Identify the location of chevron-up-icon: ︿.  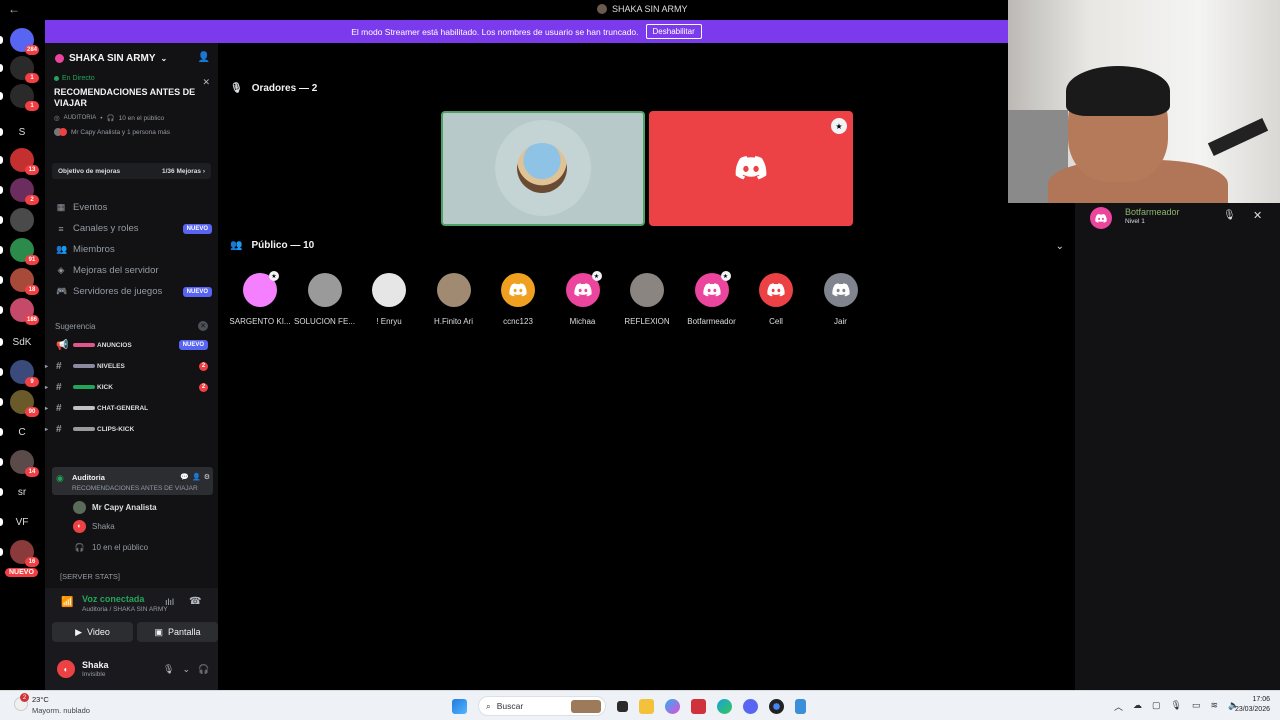
(1118, 706).